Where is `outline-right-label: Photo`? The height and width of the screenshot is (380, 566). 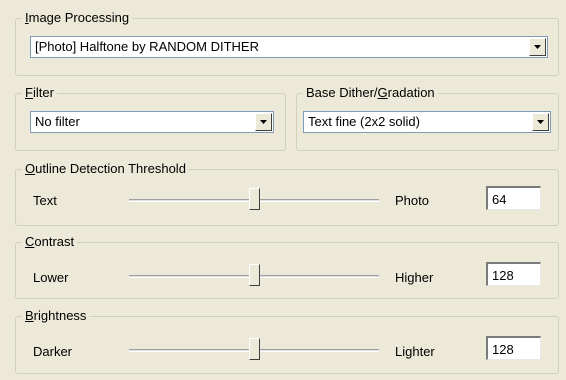
outline-right-label: Photo is located at coordinates (412, 200).